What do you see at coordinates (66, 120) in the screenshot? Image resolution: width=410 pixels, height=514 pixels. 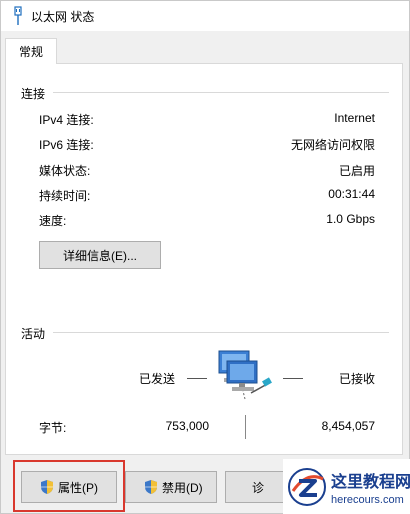 I see `ipv4-label: IPv4 连接:` at bounding box center [66, 120].